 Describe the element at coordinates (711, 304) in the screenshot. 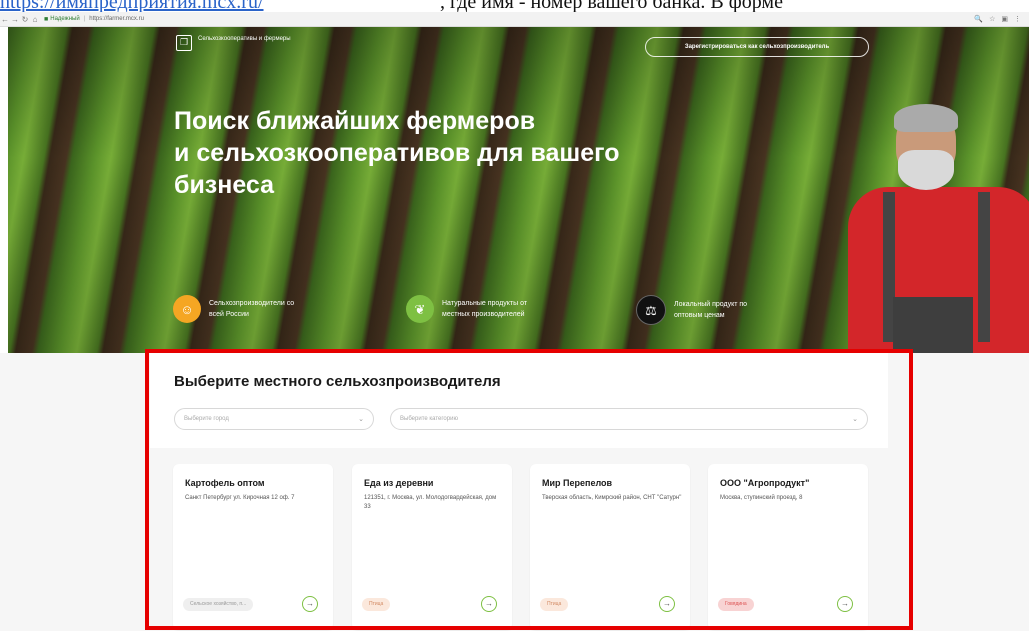

I see `feature-text: Локальный продукт по` at that location.